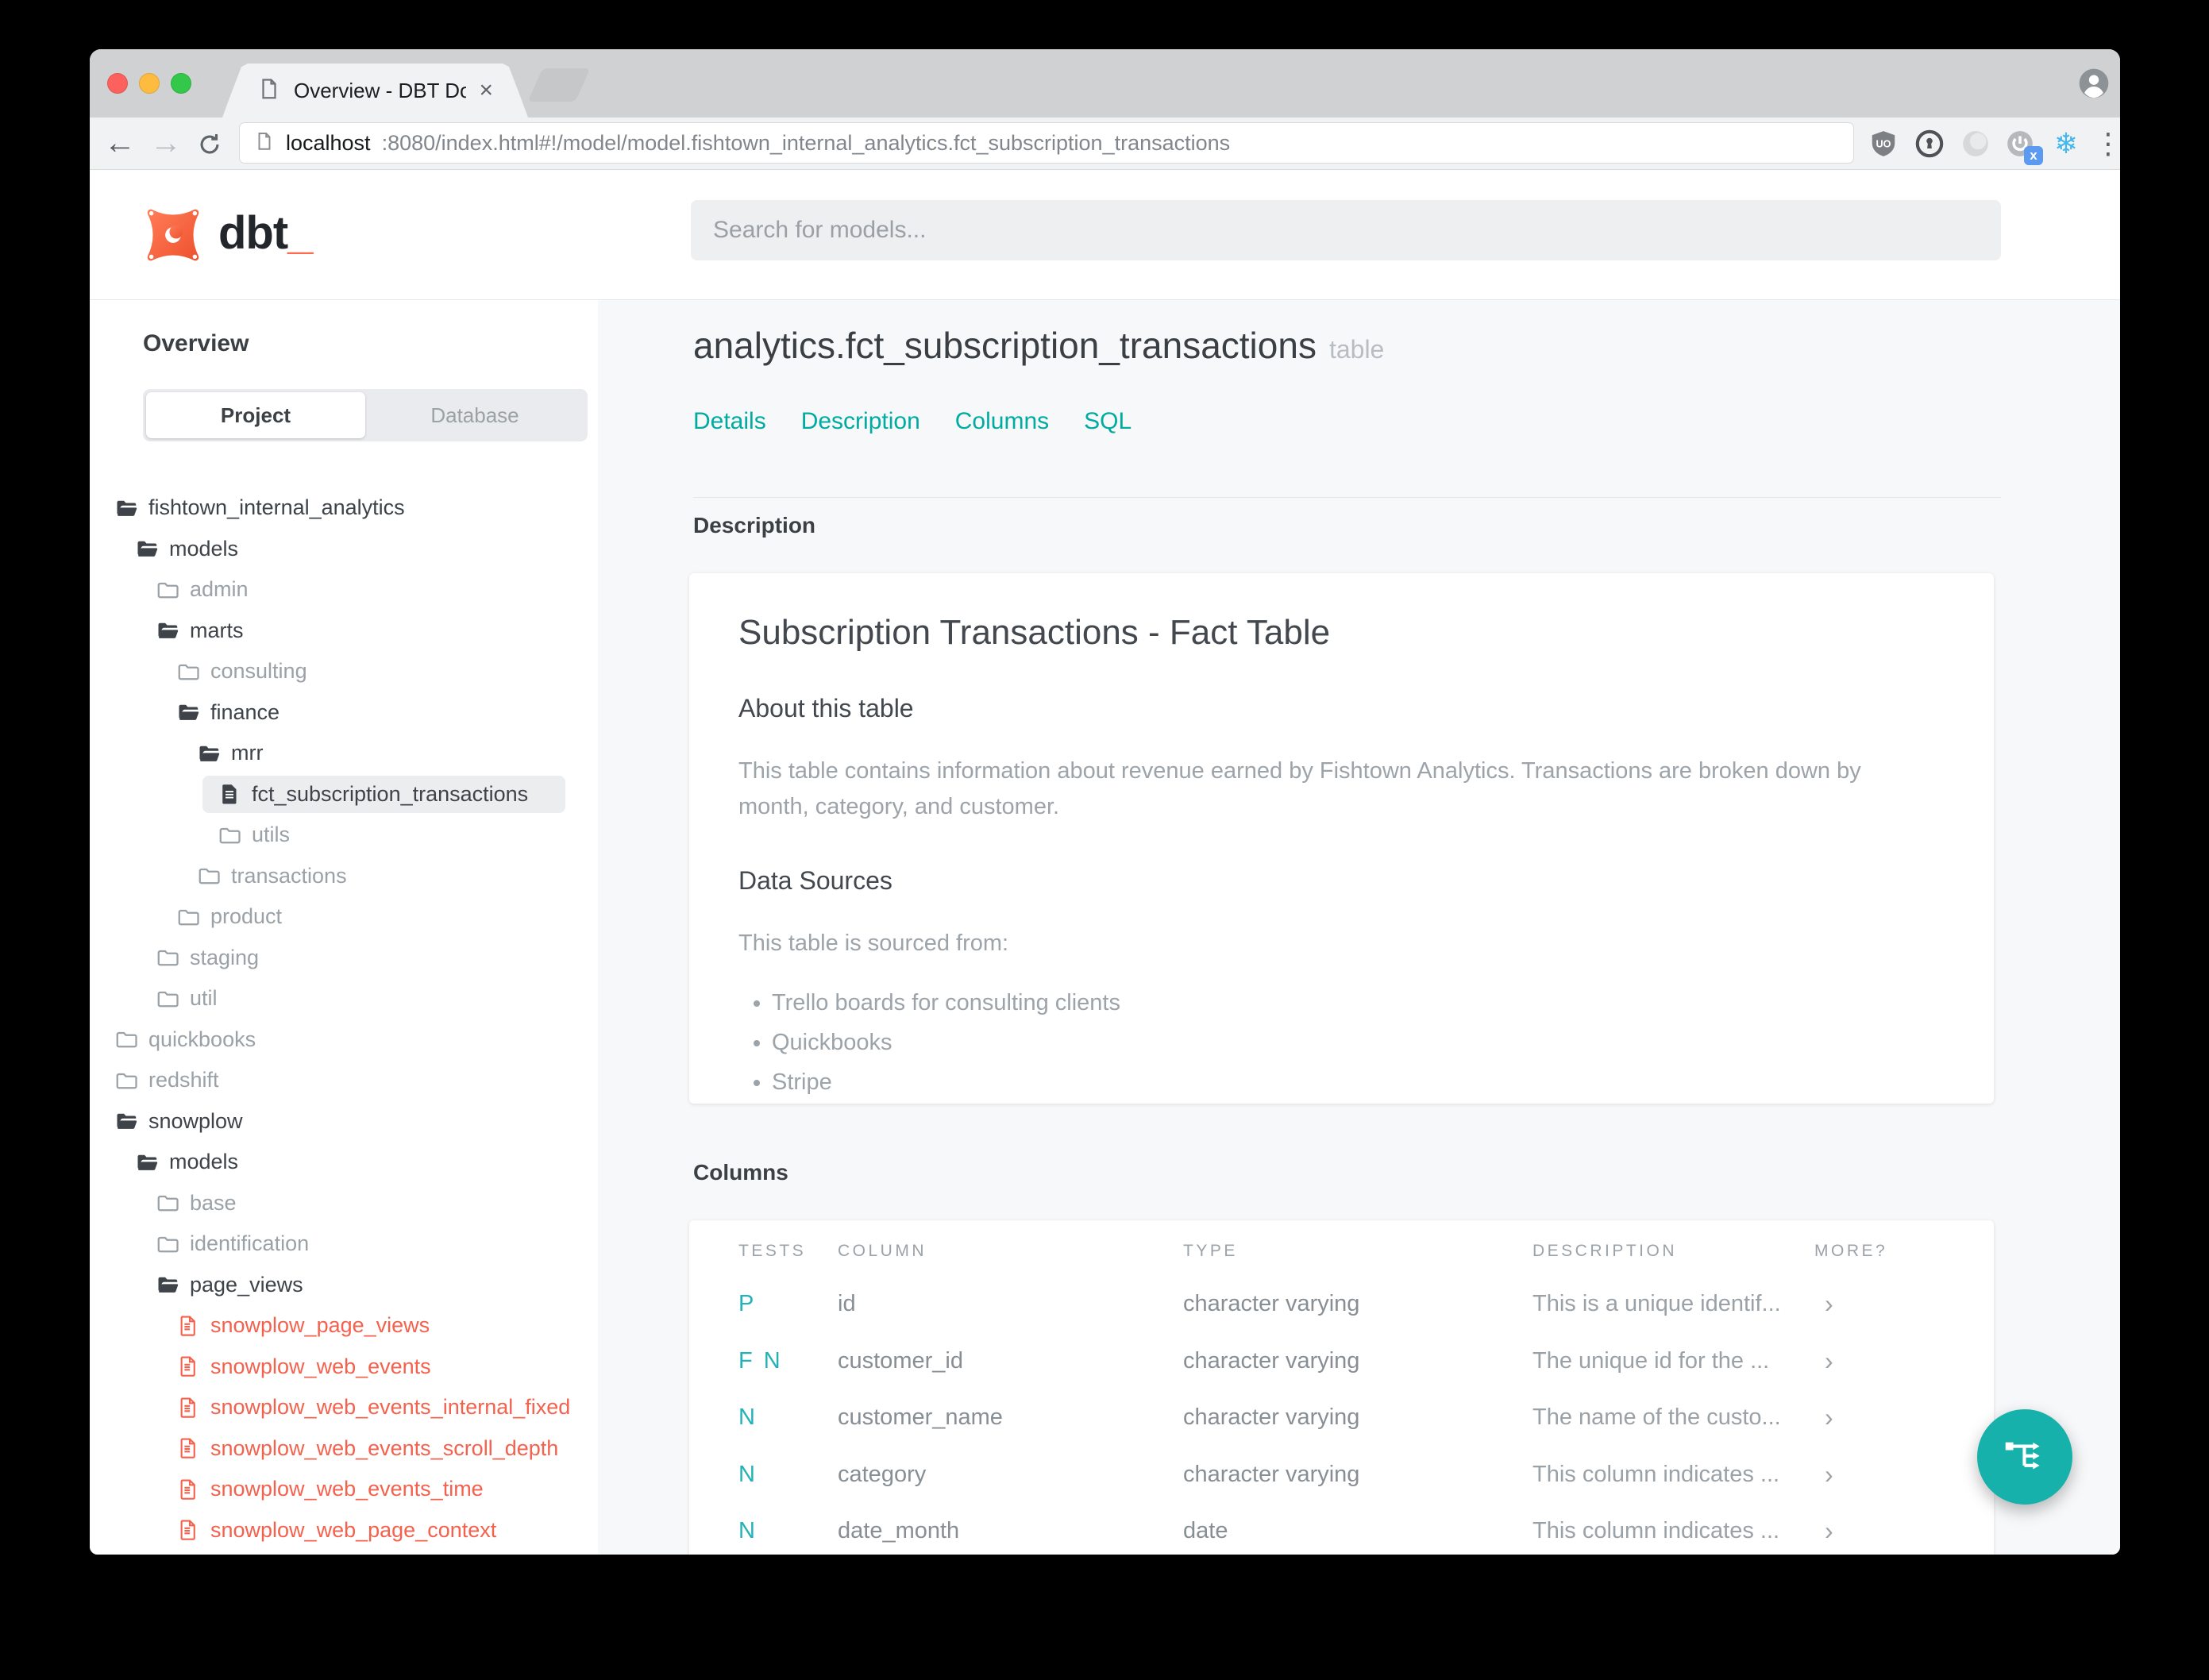  Describe the element at coordinates (344, 998) in the screenshot. I see `tree-item-util: util` at that location.